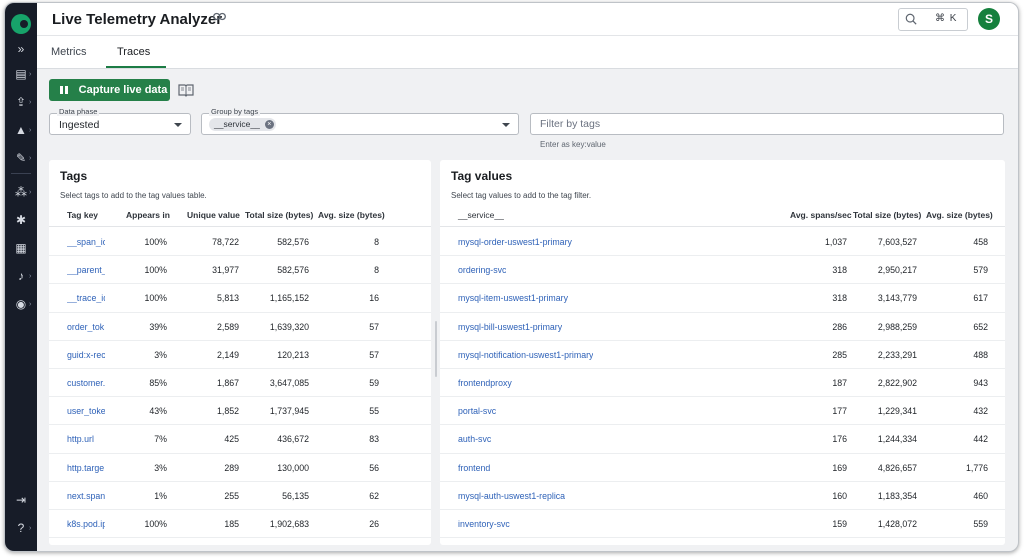 The width and height of the screenshot is (1024, 558). I want to click on chevron-down-icon, so click(506, 125).